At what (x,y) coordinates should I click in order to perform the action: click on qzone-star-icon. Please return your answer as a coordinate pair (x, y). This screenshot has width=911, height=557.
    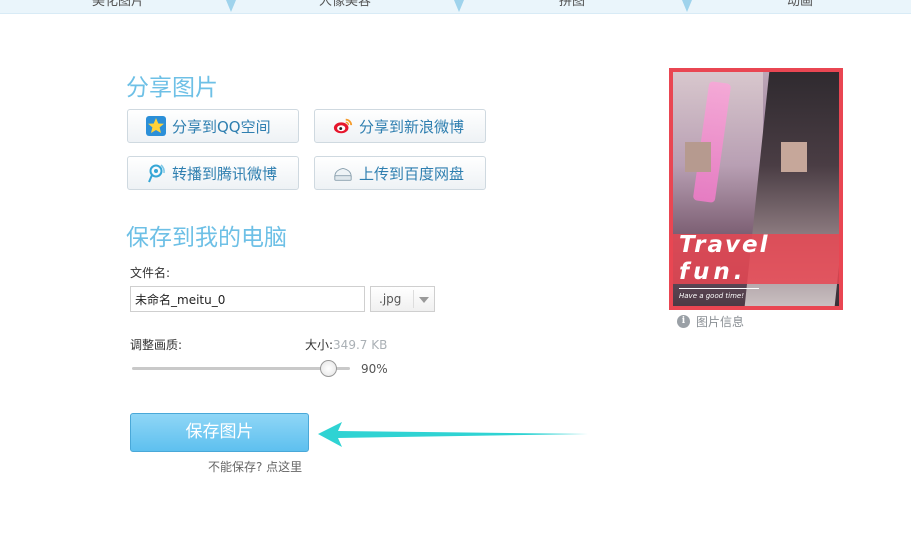
    Looking at the image, I should click on (156, 126).